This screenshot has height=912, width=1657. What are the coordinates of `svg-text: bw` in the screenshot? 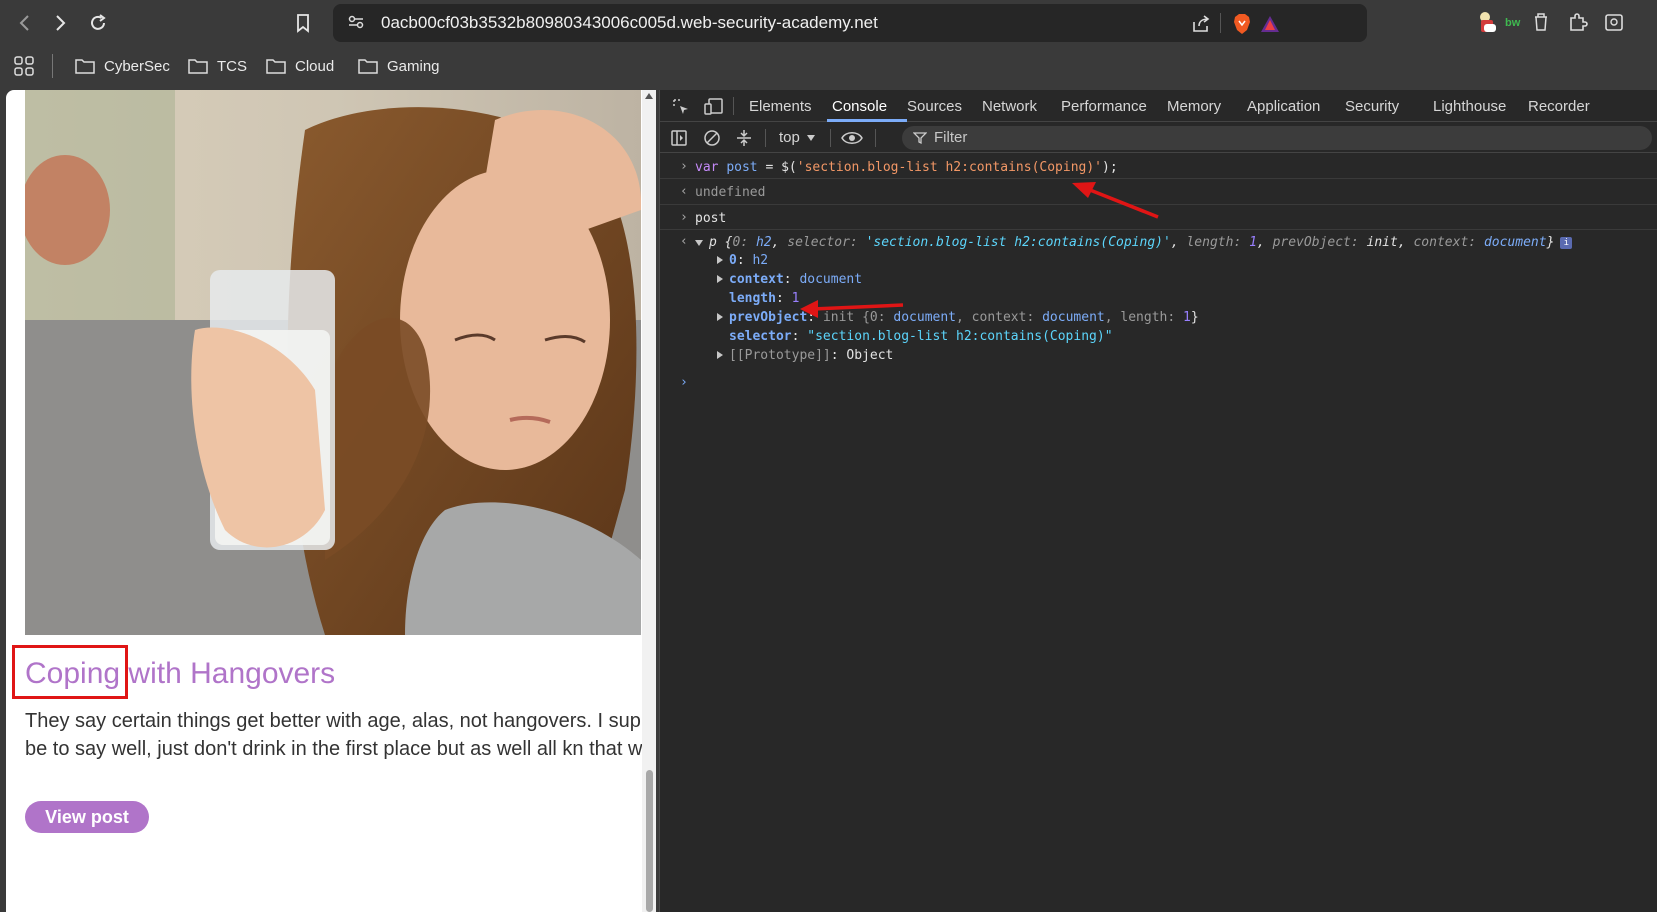 It's located at (1513, 23).